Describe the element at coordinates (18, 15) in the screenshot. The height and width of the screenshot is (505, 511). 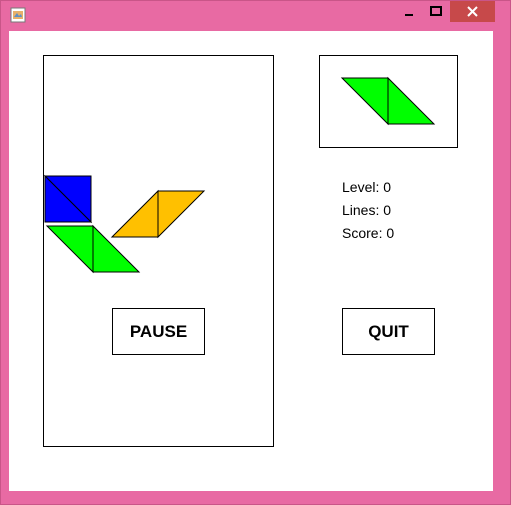
I see `app-icon` at that location.